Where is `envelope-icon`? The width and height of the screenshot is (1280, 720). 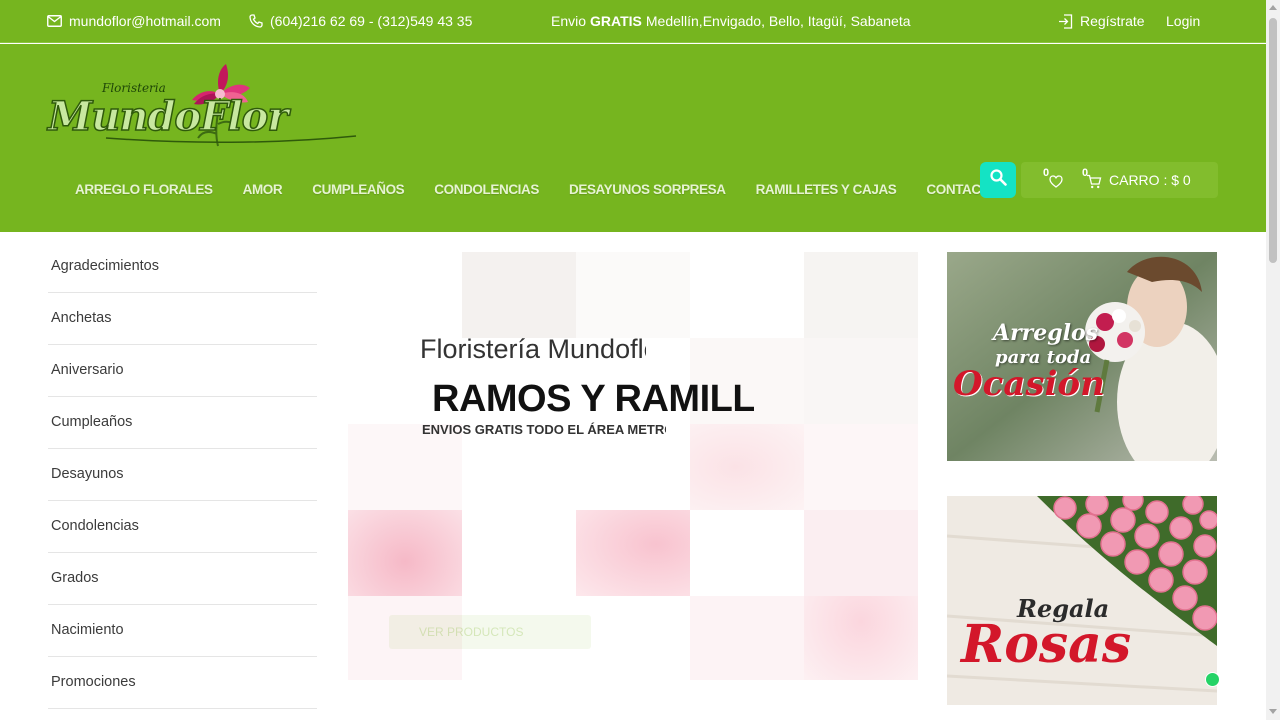 envelope-icon is located at coordinates (54, 21).